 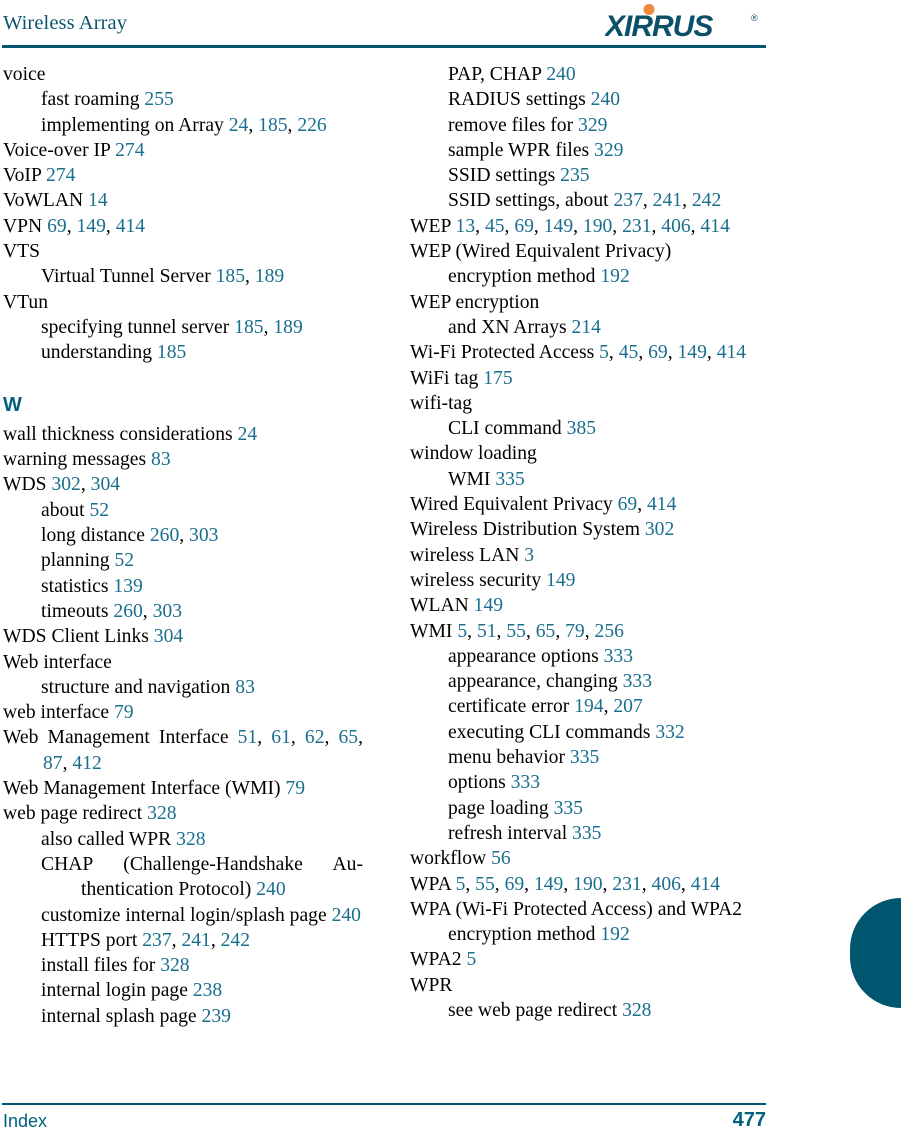 What do you see at coordinates (315, 737) in the screenshot?
I see `index-page-reference: 62` at bounding box center [315, 737].